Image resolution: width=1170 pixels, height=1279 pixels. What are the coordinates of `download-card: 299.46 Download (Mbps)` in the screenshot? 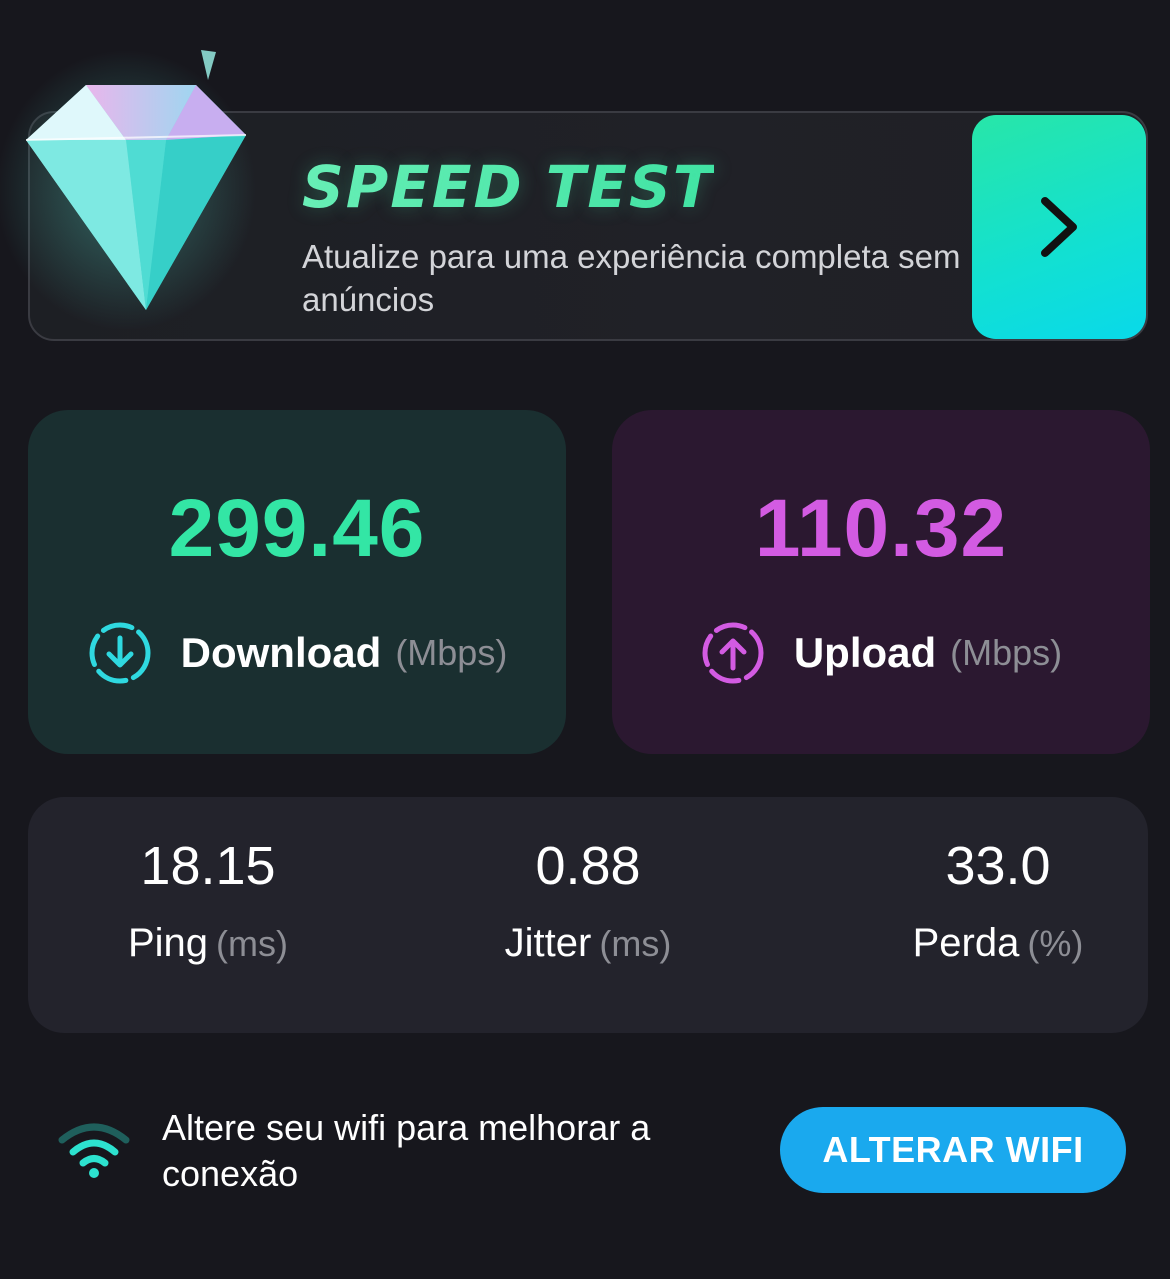 It's located at (297, 582).